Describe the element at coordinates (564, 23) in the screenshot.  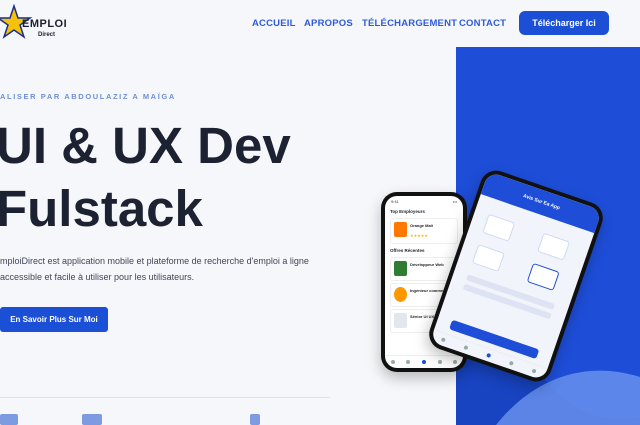
I see `download-button: Télécharger Ici` at that location.